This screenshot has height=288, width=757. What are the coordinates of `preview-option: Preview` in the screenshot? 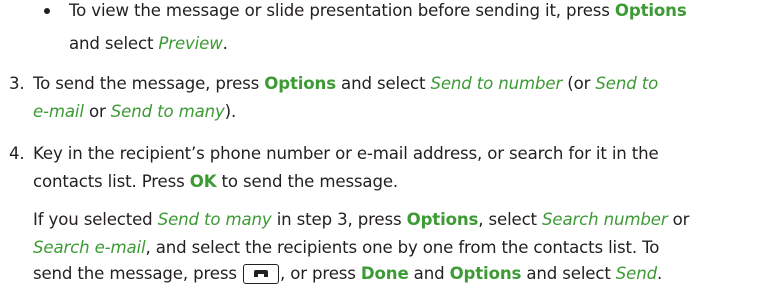 It's located at (190, 43).